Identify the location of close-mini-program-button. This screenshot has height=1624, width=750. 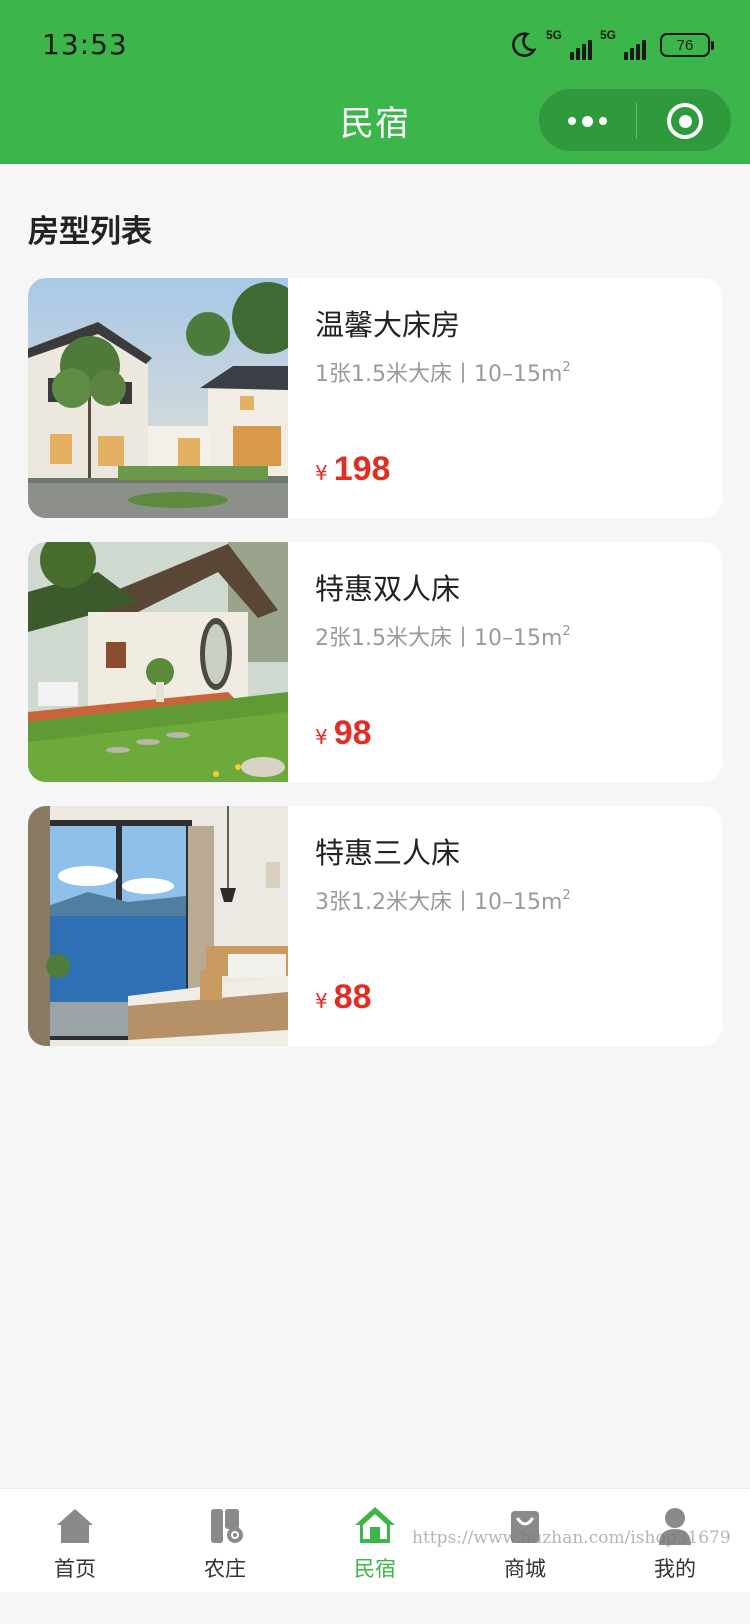
(685, 121).